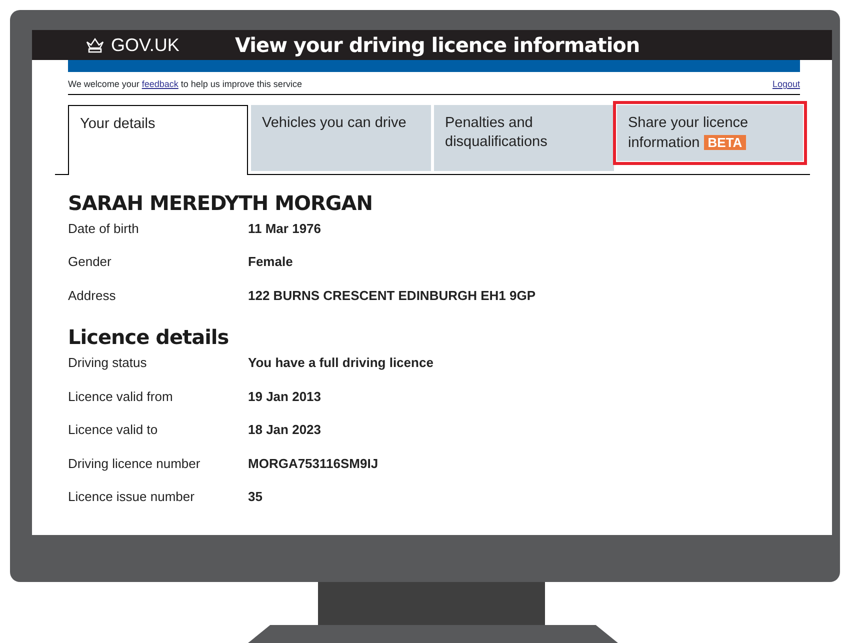 Image resolution: width=841 pixels, height=643 pixels. I want to click on tab: Vehicles you can drive, so click(341, 137).